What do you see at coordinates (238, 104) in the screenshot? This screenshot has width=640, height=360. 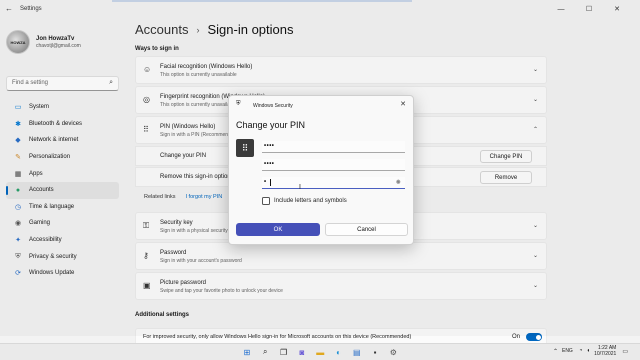 I see `shield-icon: ⛨` at bounding box center [238, 104].